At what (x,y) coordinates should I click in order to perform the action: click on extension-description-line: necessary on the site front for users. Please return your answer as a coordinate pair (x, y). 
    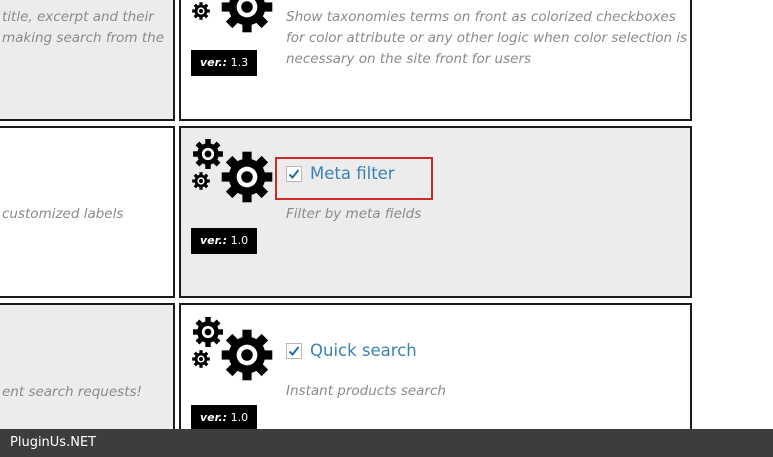
    Looking at the image, I should click on (409, 59).